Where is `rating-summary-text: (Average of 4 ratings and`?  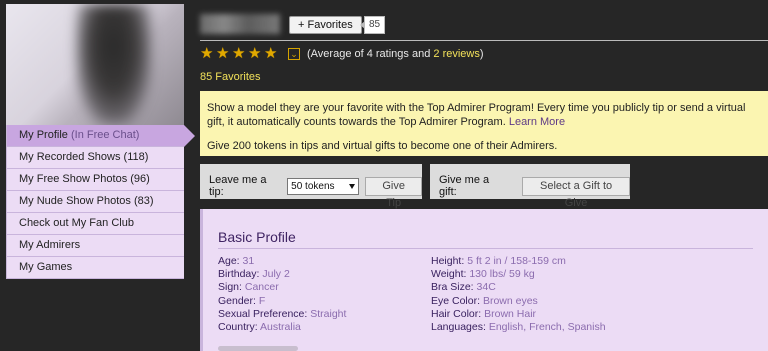
rating-summary-text: (Average of 4 ratings and is located at coordinates (370, 54).